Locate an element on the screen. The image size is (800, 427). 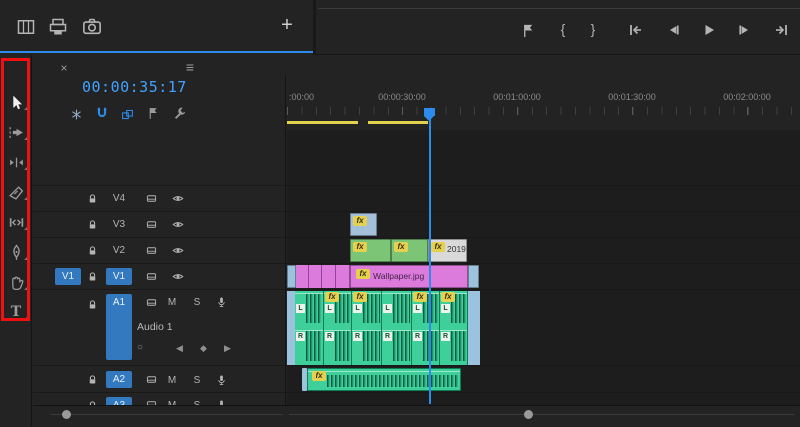
timeline-scrollbar-handle is located at coordinates (528, 414).